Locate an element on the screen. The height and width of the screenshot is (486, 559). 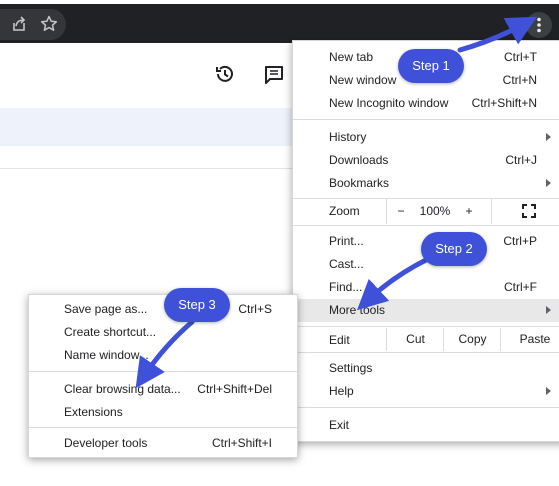
menu-item-more-tools: More tools is located at coordinates (426, 310).